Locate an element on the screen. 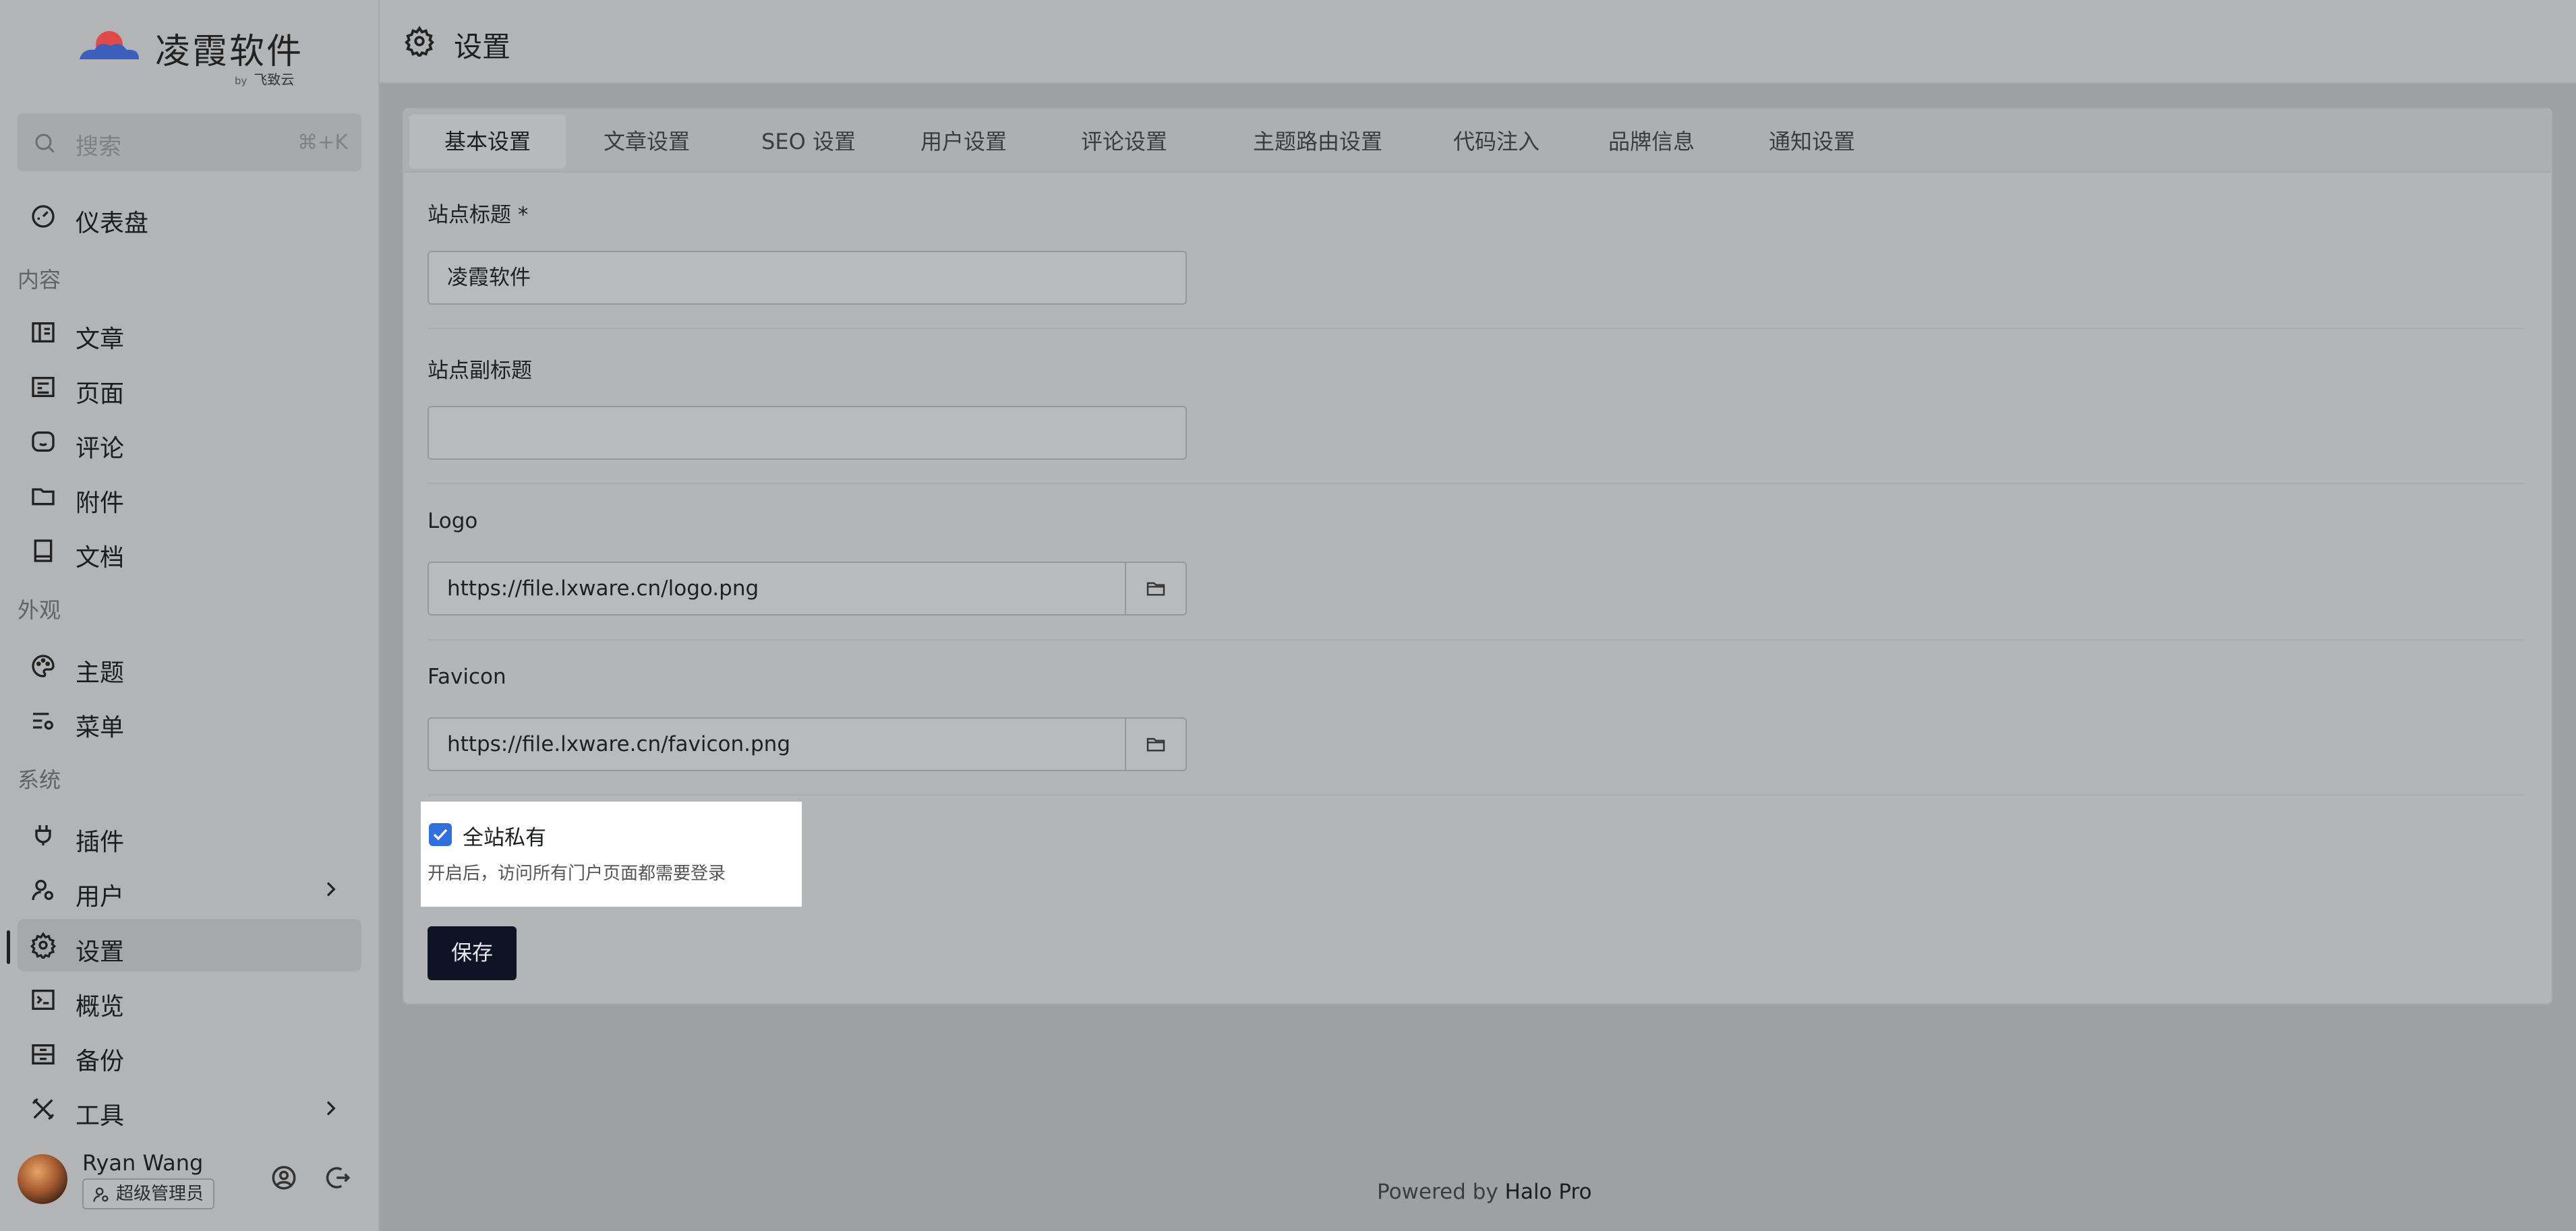 Image resolution: width=2576 pixels, height=1231 pixels. footer: Powered by Halo Pro is located at coordinates (1484, 1192).